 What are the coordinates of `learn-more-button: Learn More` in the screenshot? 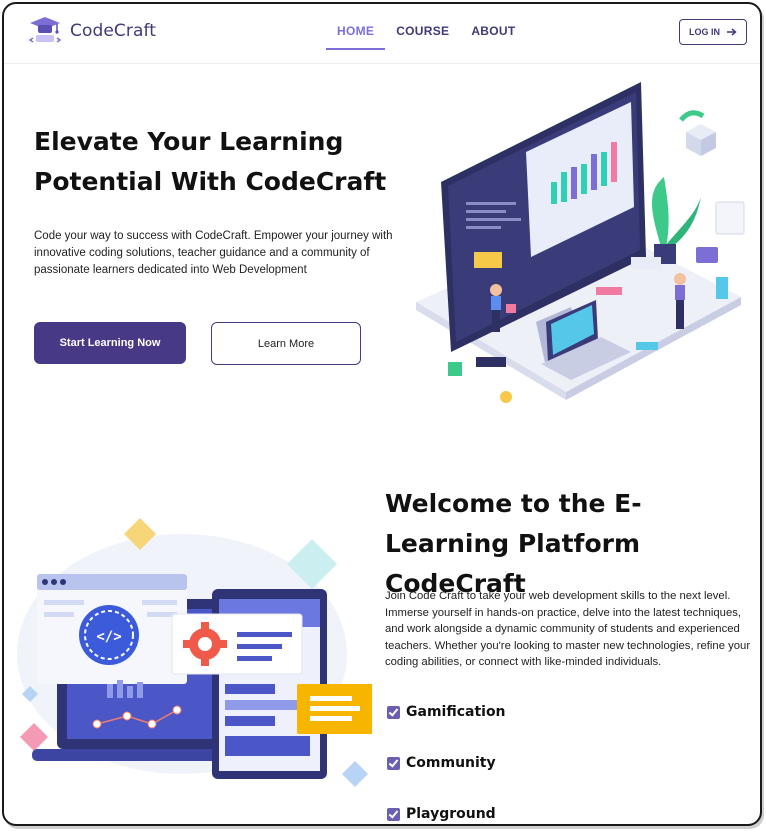 It's located at (286, 343).